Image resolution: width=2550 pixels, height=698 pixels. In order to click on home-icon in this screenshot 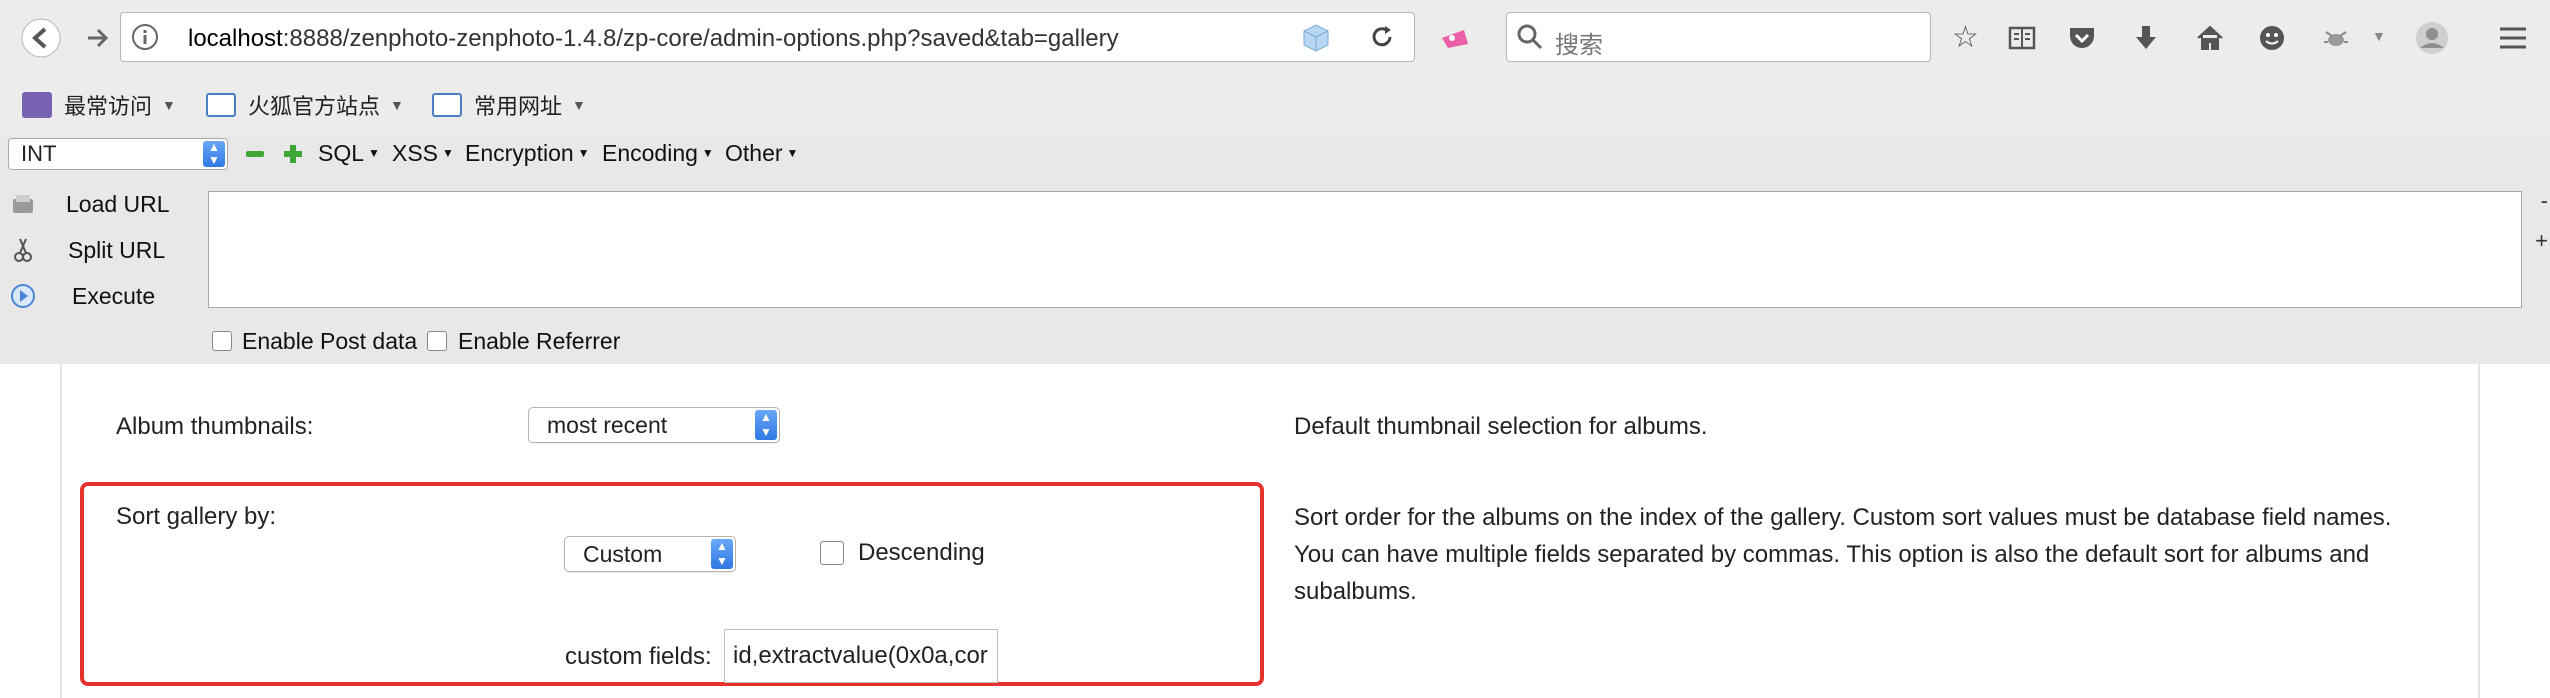, I will do `click(2210, 38)`.